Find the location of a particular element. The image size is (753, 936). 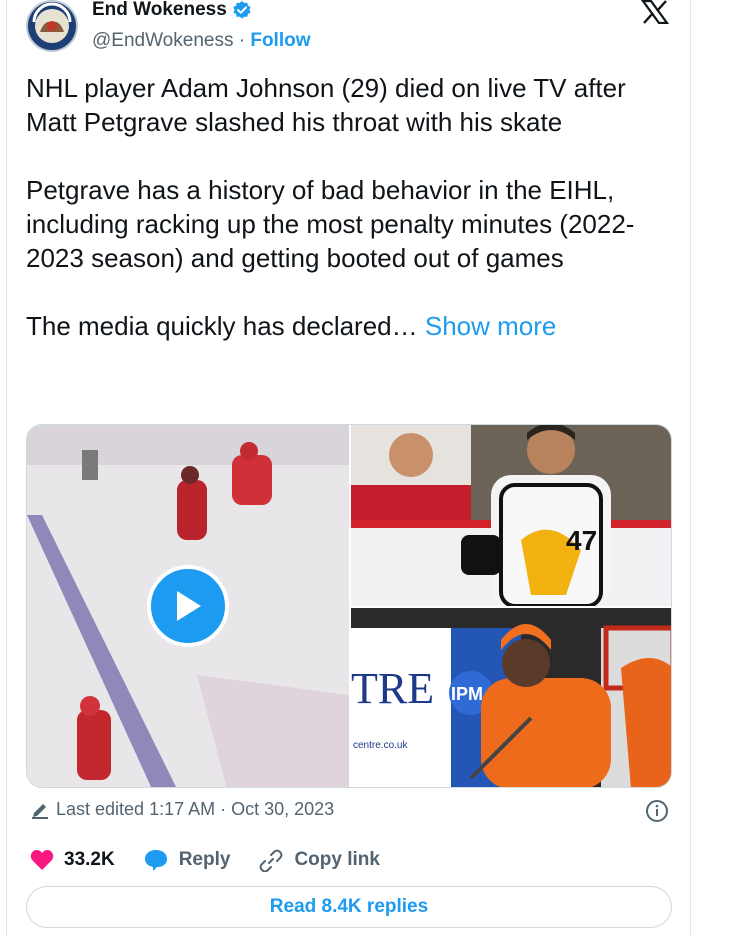

info-icon is located at coordinates (657, 811).